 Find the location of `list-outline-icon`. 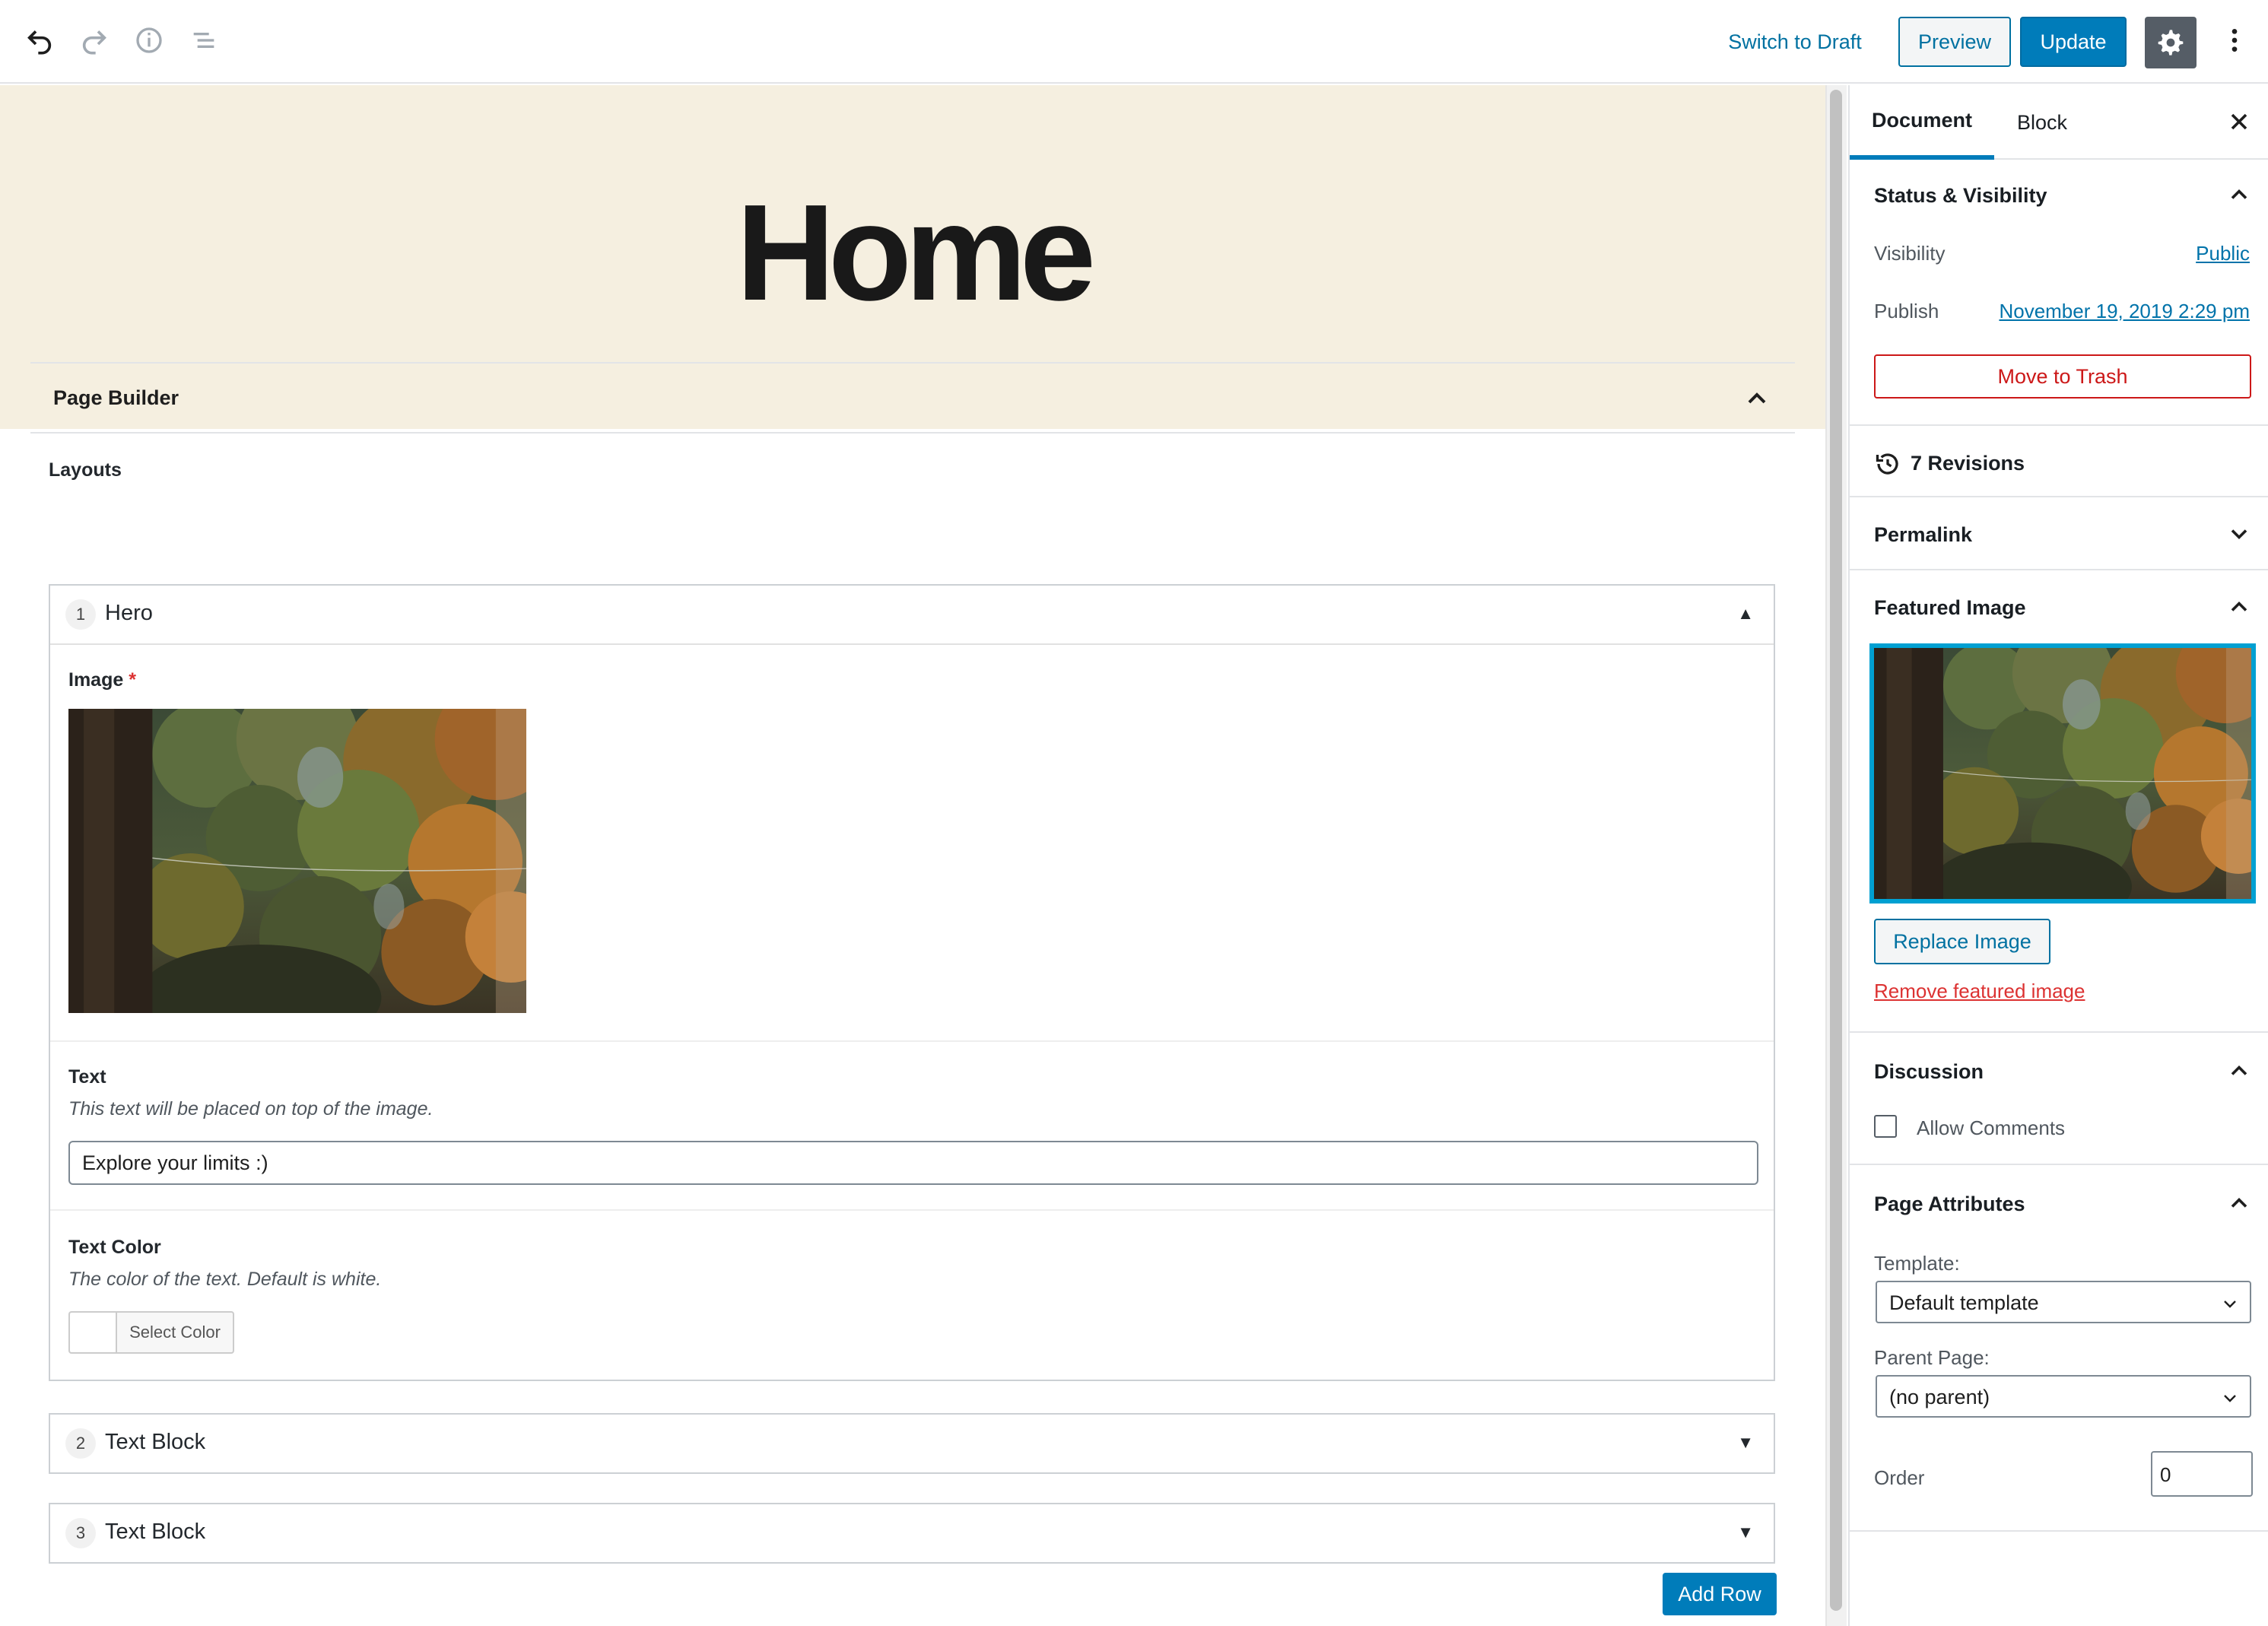

list-outline-icon is located at coordinates (204, 40).